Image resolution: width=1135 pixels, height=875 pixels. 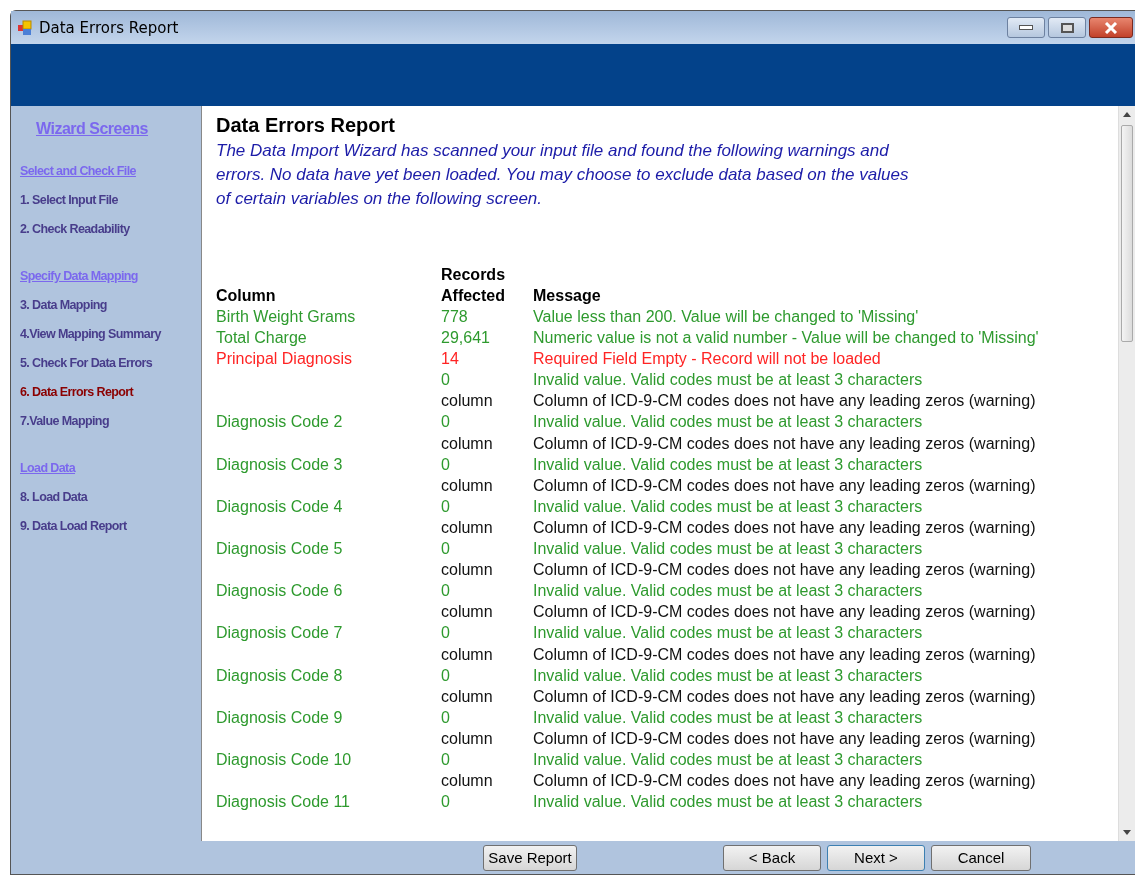 What do you see at coordinates (64, 428) in the screenshot?
I see `sidebar-item: 7.Value Mapping` at bounding box center [64, 428].